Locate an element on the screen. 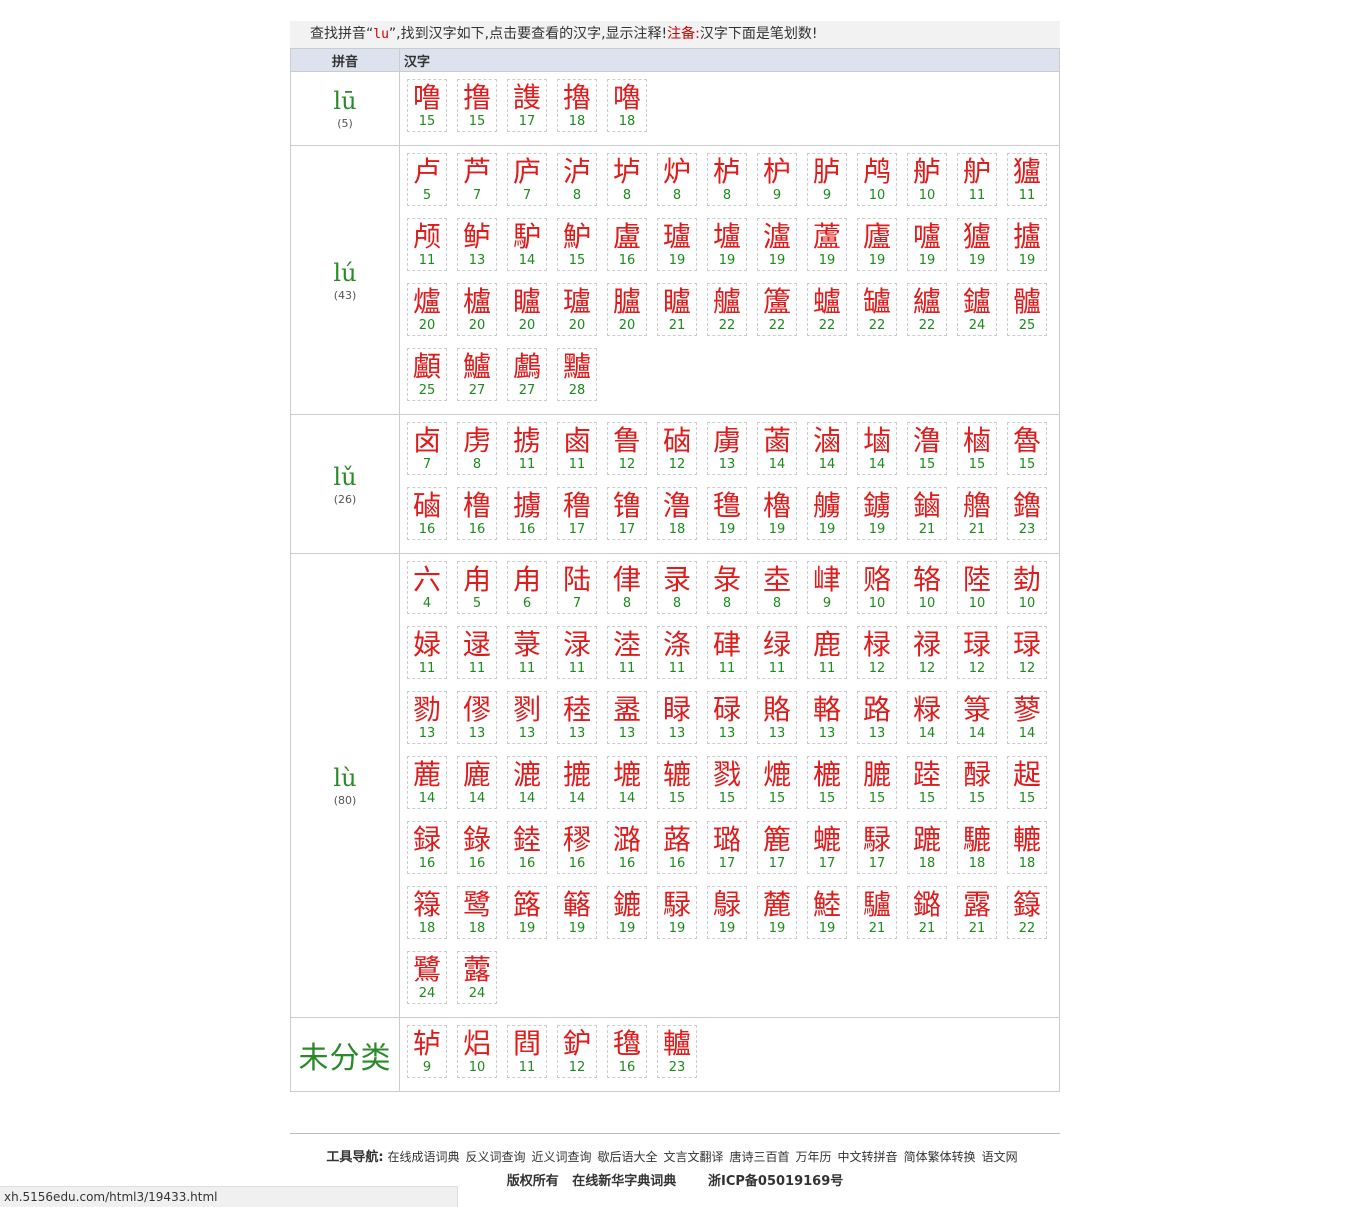 Image resolution: width=1348 pixels, height=1207 pixels. hanzi-link: 甪6 is located at coordinates (527, 587).